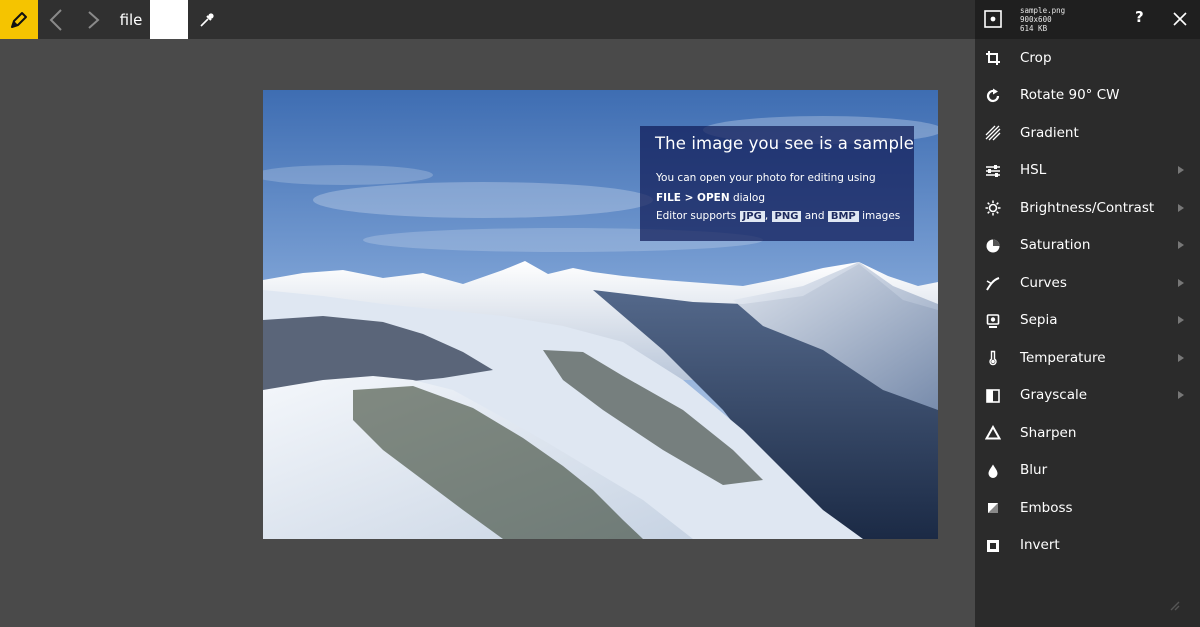  I want to click on file-menu: file, so click(131, 19).